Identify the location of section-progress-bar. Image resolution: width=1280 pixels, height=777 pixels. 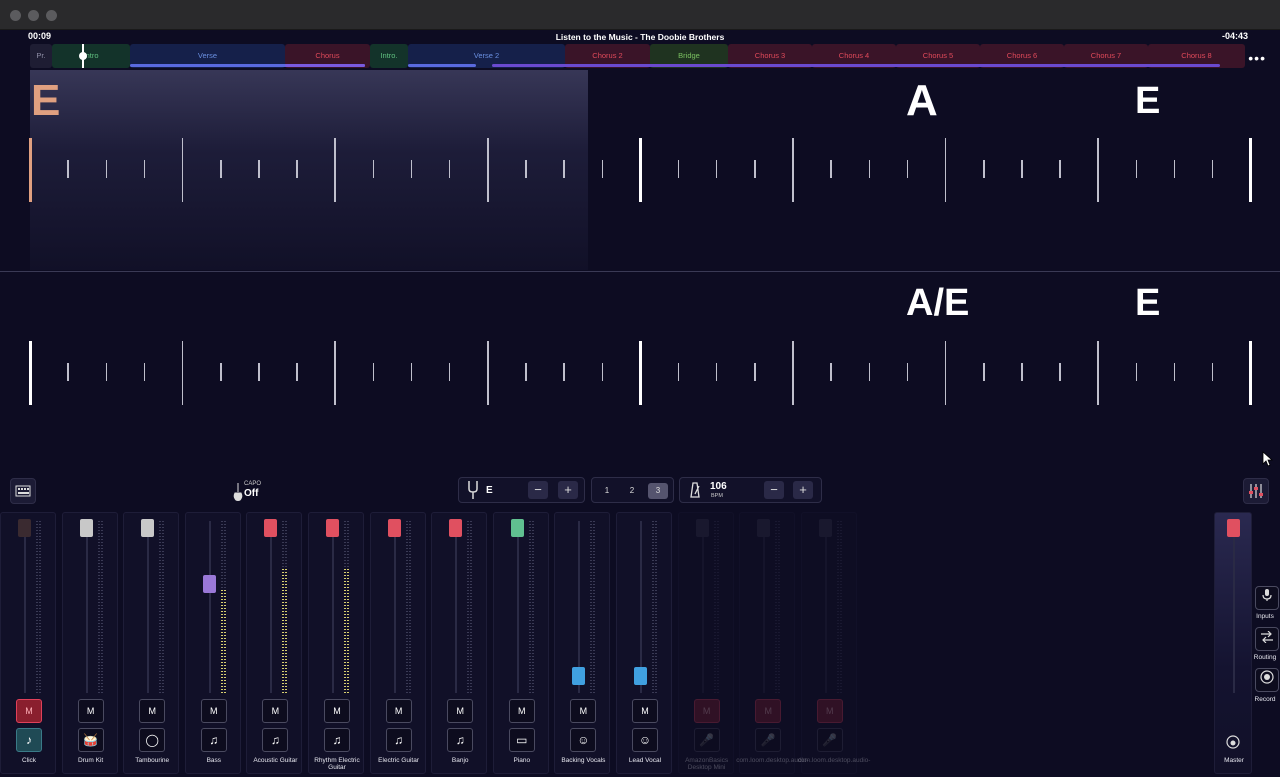
(325, 65).